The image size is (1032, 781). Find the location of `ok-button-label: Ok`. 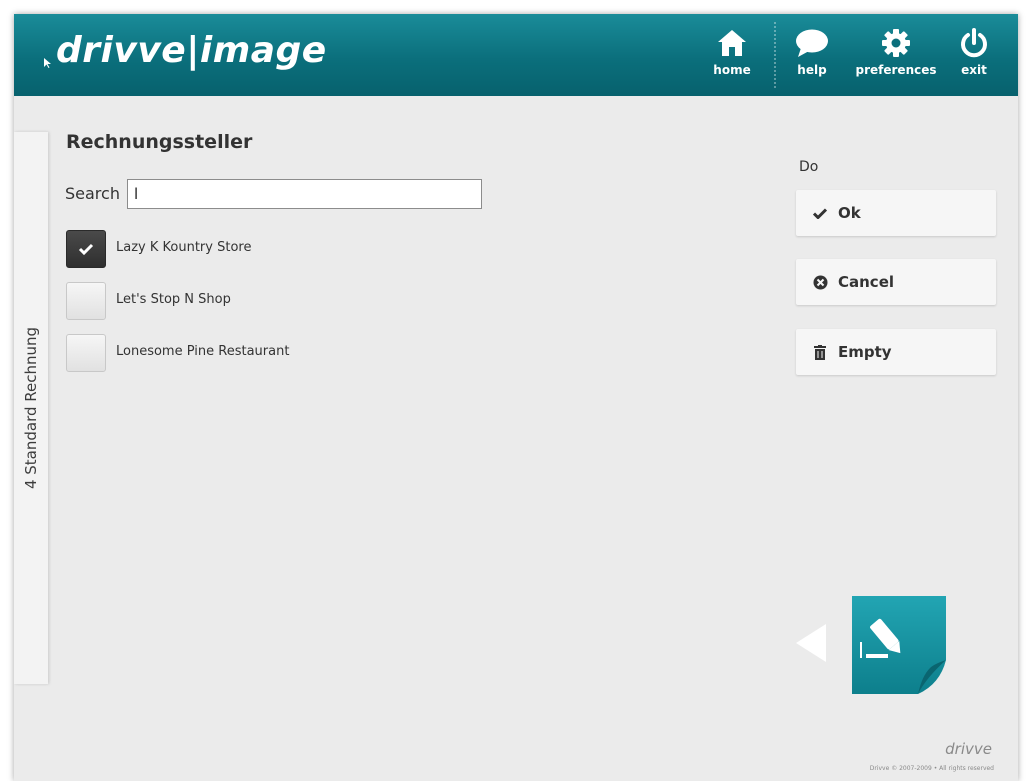

ok-button-label: Ok is located at coordinates (849, 213).